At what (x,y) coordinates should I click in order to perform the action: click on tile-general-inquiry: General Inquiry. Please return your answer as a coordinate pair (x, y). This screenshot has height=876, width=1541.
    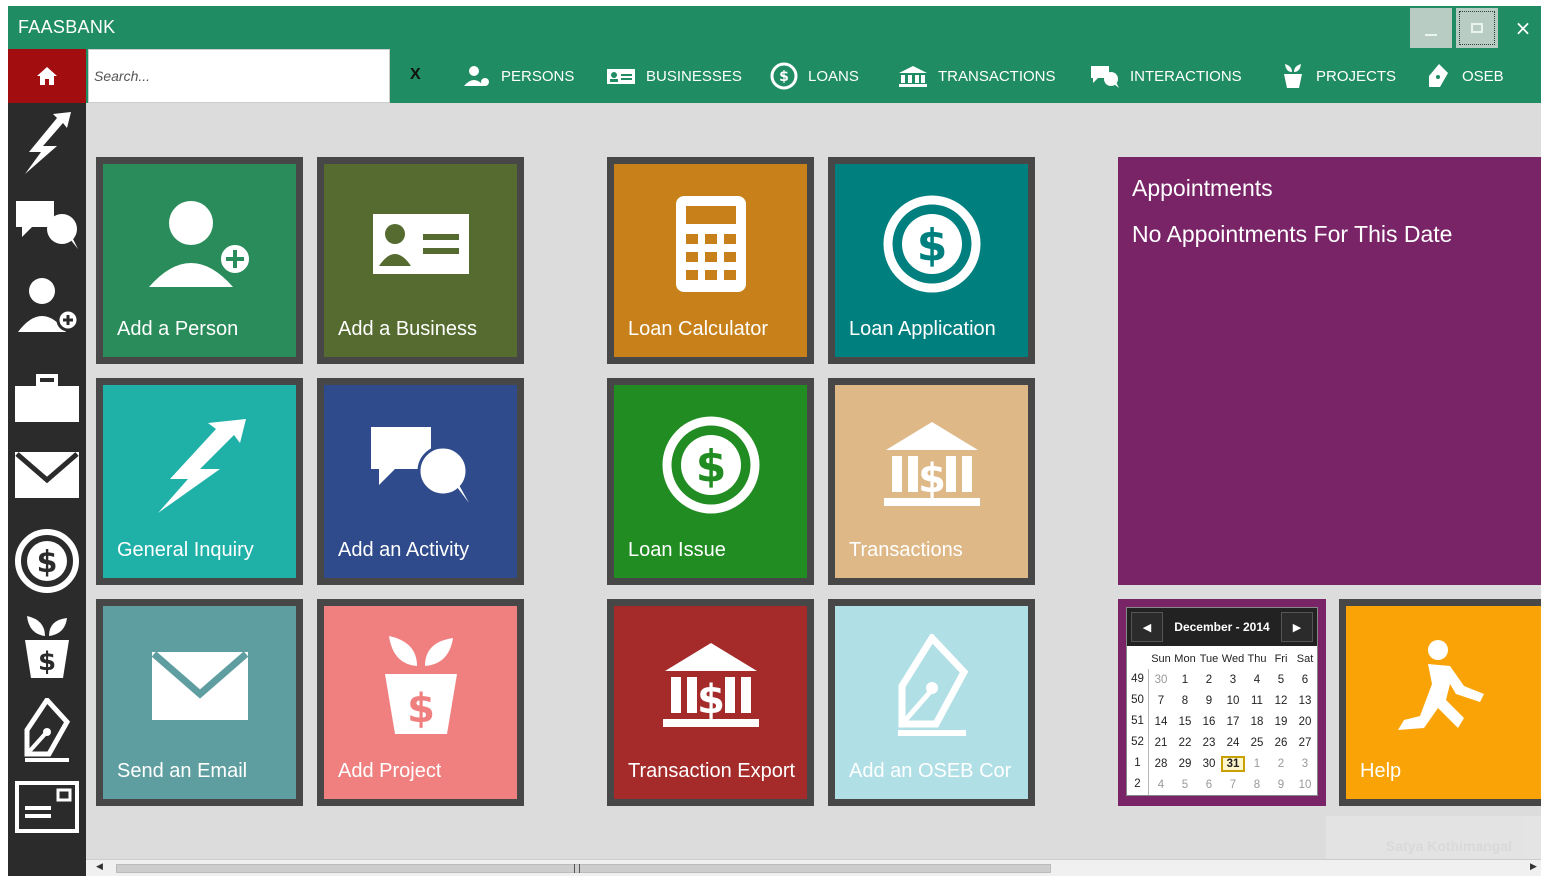
    Looking at the image, I should click on (199, 481).